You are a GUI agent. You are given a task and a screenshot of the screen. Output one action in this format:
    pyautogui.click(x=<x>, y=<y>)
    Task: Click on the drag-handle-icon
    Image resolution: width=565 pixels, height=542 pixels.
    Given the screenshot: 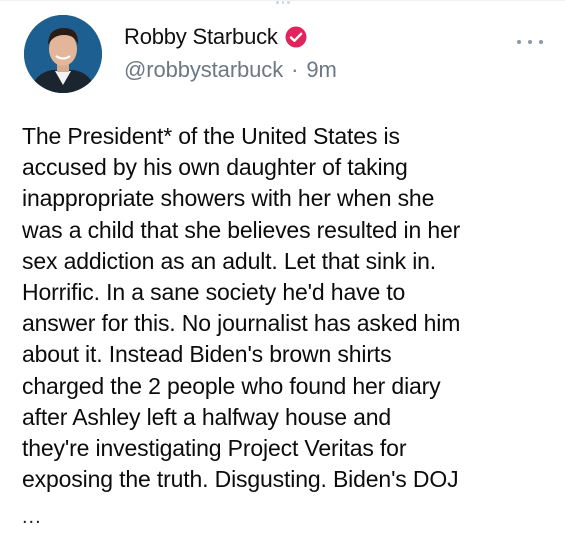 What is the action you would take?
    pyautogui.click(x=283, y=3)
    